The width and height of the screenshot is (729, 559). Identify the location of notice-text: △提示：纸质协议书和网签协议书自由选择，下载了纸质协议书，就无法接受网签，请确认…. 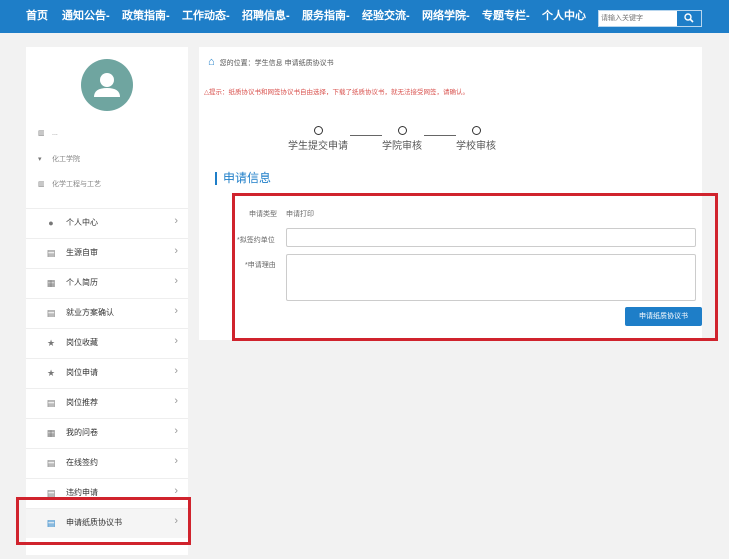
(336, 92).